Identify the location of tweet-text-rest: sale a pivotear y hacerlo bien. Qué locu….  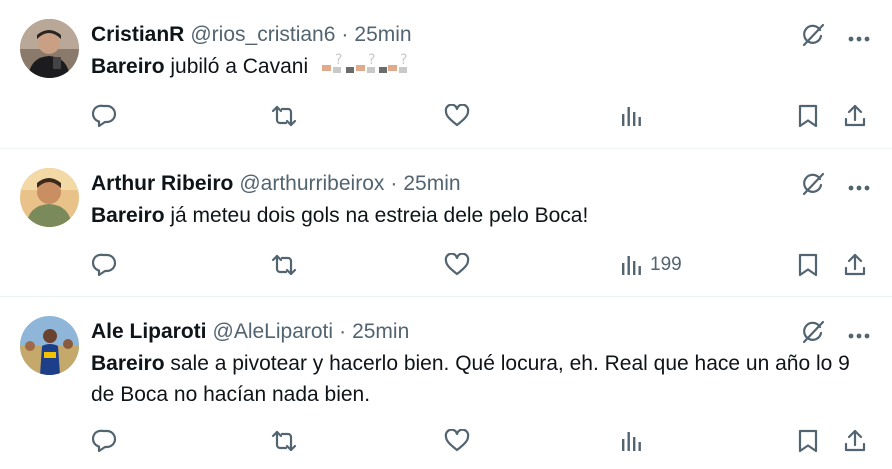
(470, 379).